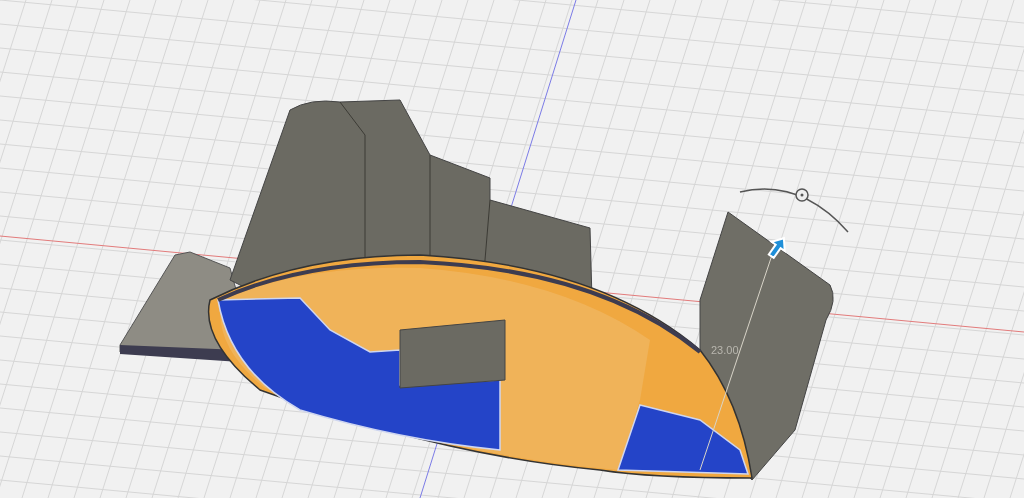  What do you see at coordinates (794, 210) in the screenshot?
I see `rotation-handle` at bounding box center [794, 210].